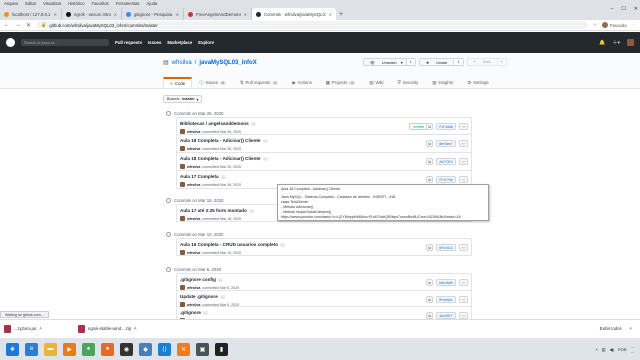 The image size is (640, 360). What do you see at coordinates (218, 14) in the screenshot?
I see `browser-tab-3: FreeAngelsAndDemons downloa...✕` at bounding box center [218, 14].